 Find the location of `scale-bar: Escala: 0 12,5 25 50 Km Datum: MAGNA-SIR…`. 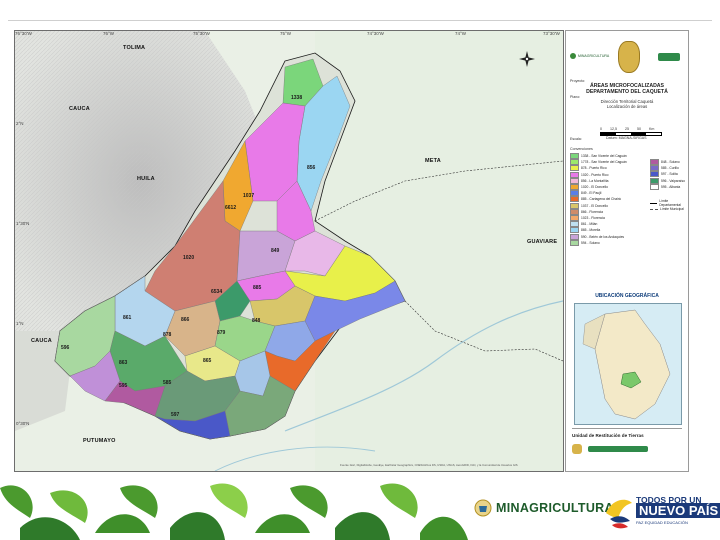

scale-bar: Escala: 0 12,5 25 50 Km Datum: MAGNA-SIR… is located at coordinates (627, 134).